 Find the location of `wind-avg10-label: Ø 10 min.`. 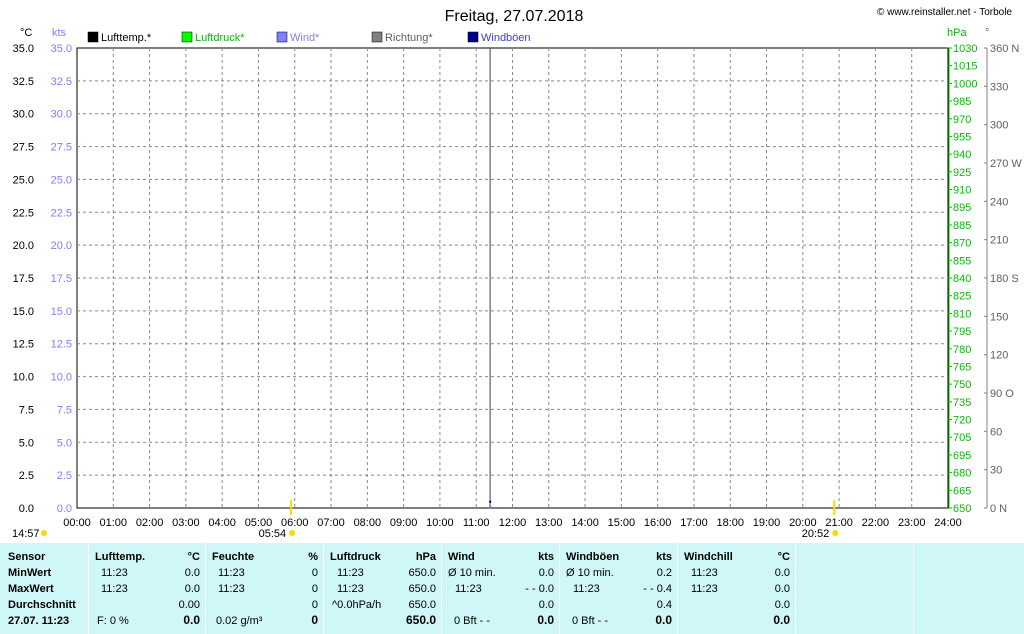

wind-avg10-label: Ø 10 min. is located at coordinates (472, 573).